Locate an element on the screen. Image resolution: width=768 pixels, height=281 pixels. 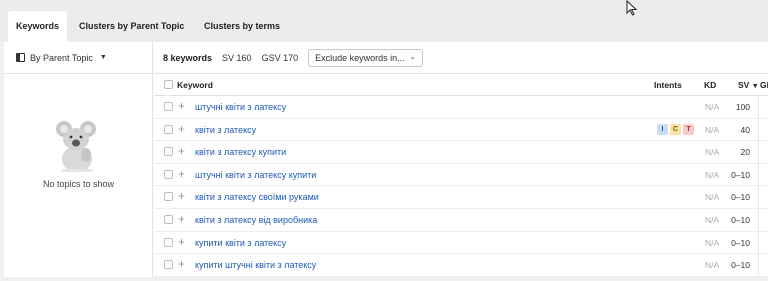
select-all-checkbox is located at coordinates (168, 84).